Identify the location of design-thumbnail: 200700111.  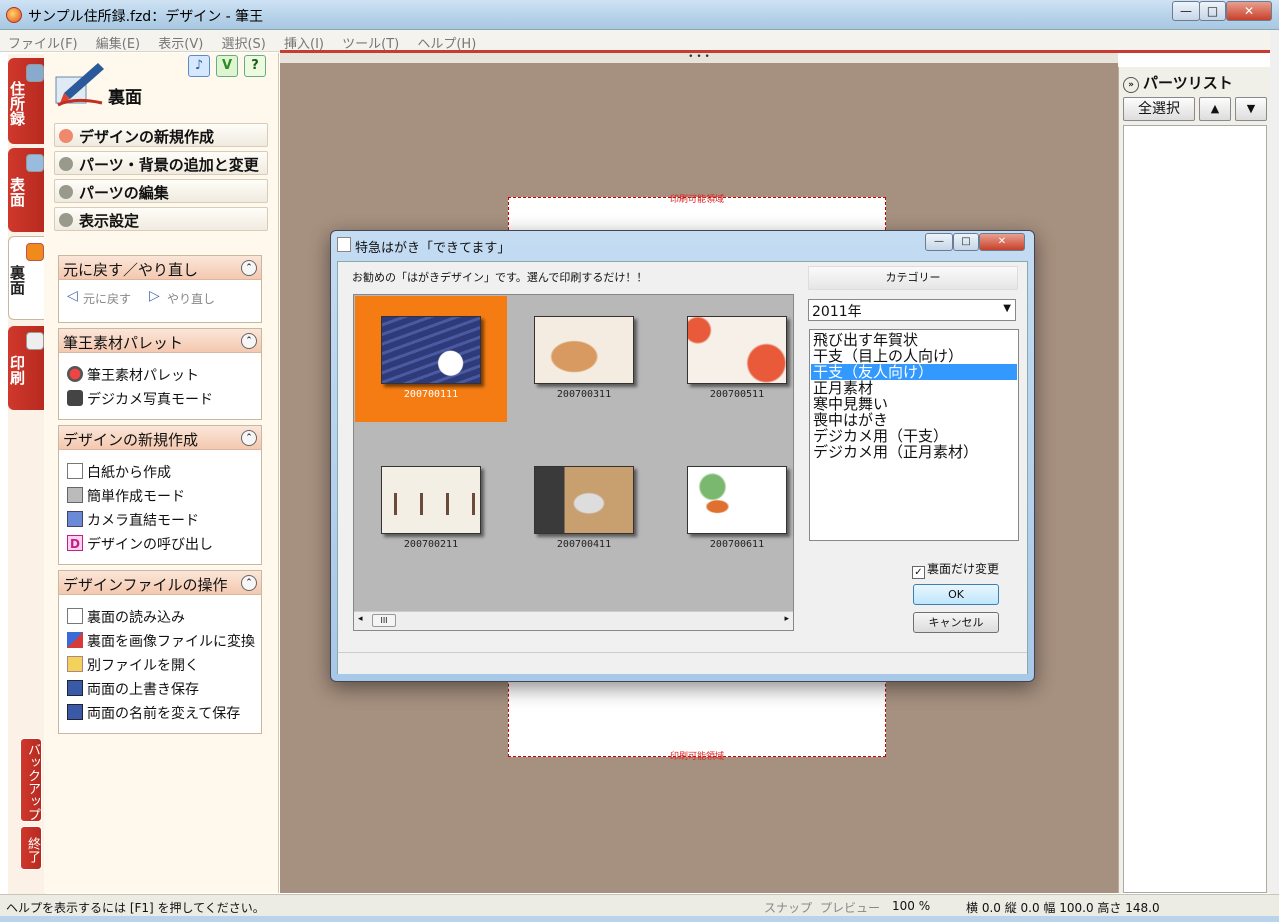
(431, 359).